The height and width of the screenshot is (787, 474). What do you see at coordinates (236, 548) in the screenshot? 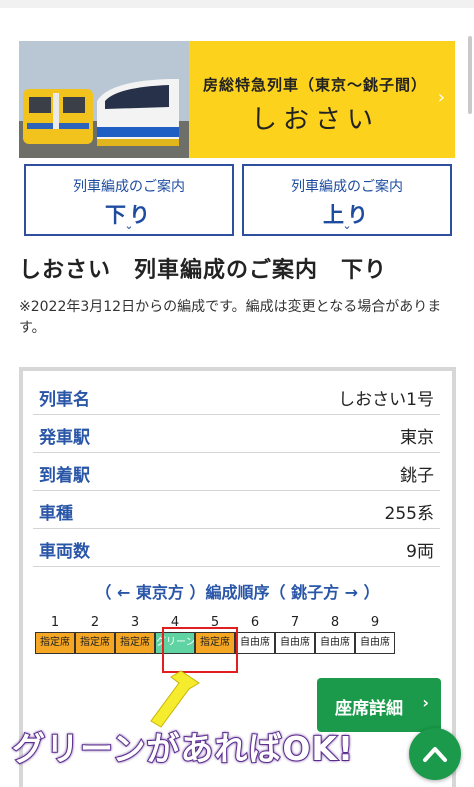
I see `info-row-car-count: 車両数 9両` at bounding box center [236, 548].